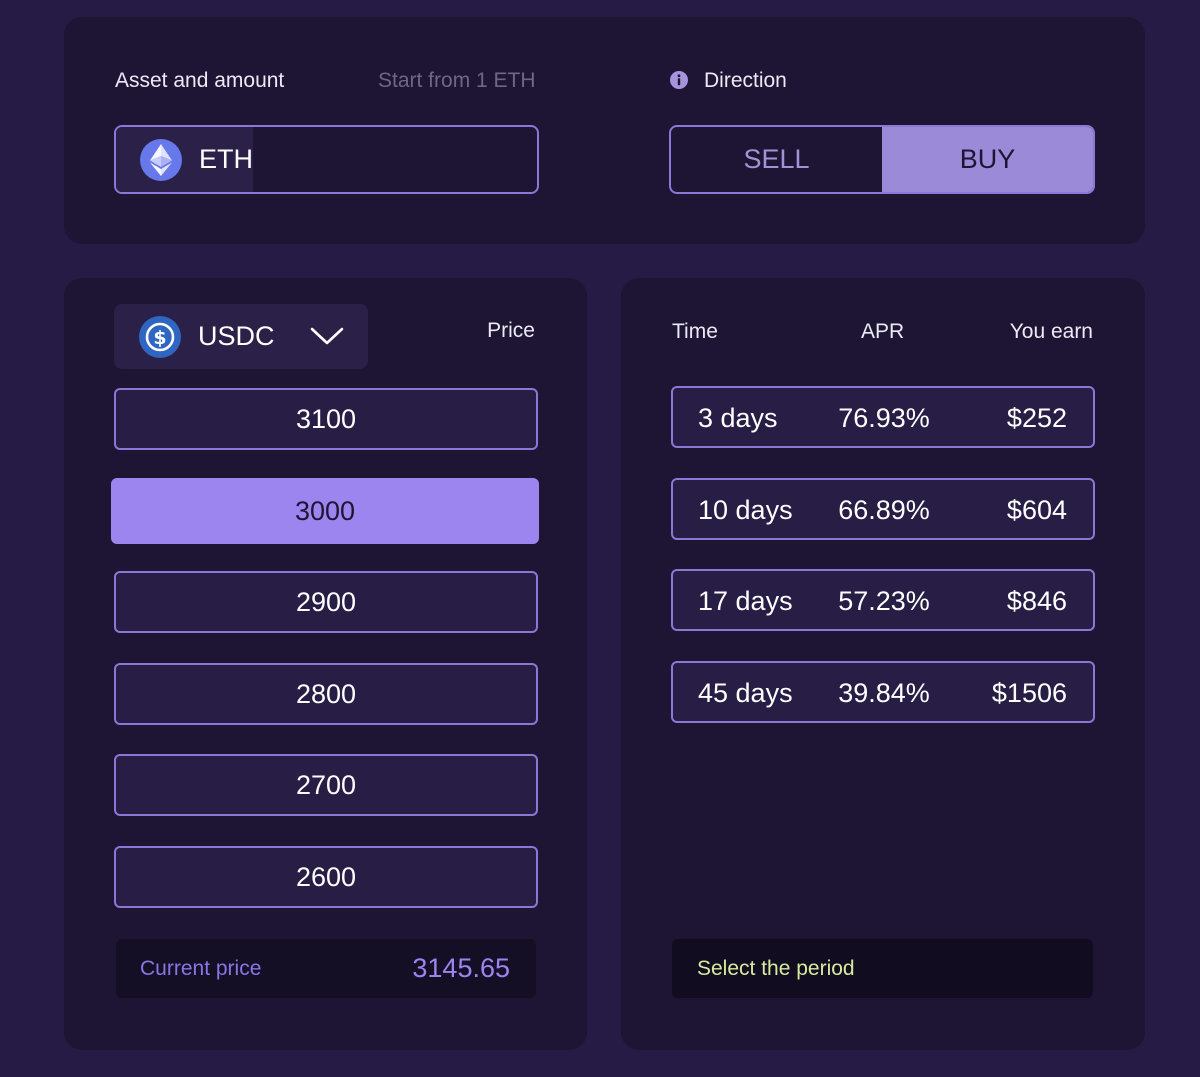 This screenshot has height=1077, width=1200. What do you see at coordinates (882, 968) in the screenshot?
I see `period-status: Select the period` at bounding box center [882, 968].